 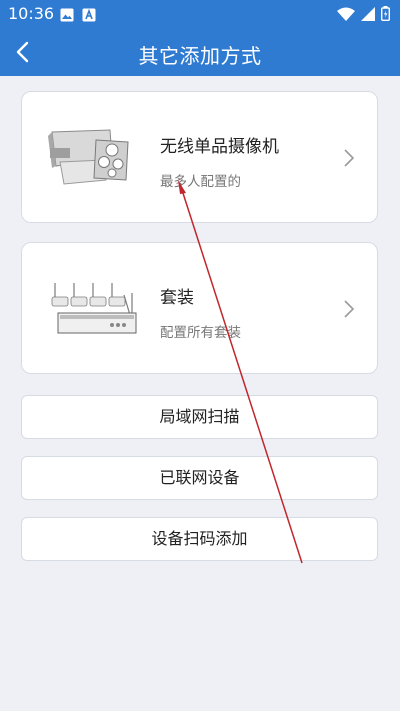 What do you see at coordinates (199, 539) in the screenshot?
I see `scan-code-add-button: 设备扫码添加` at bounding box center [199, 539].